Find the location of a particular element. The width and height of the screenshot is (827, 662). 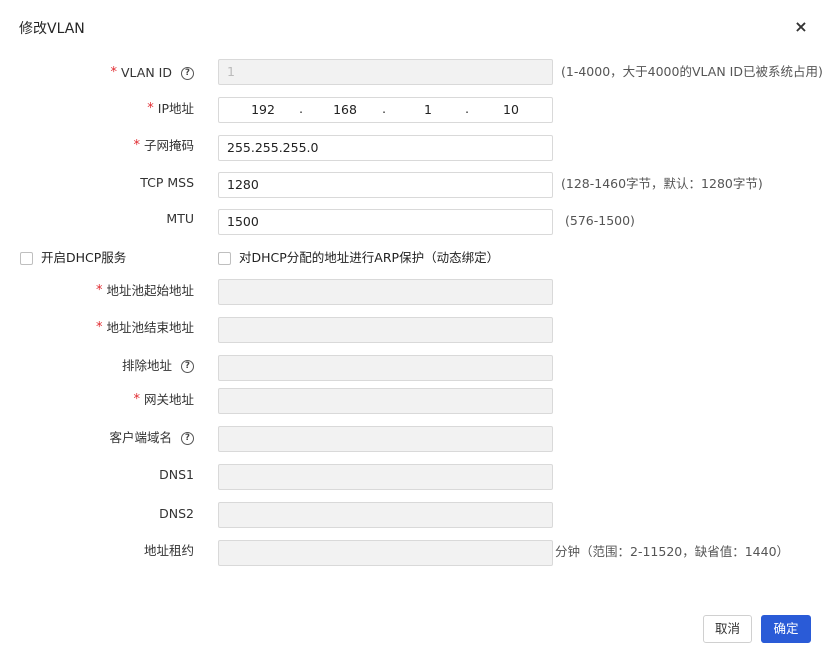

client-domain-label-text: 客户端域名 is located at coordinates (140, 437).